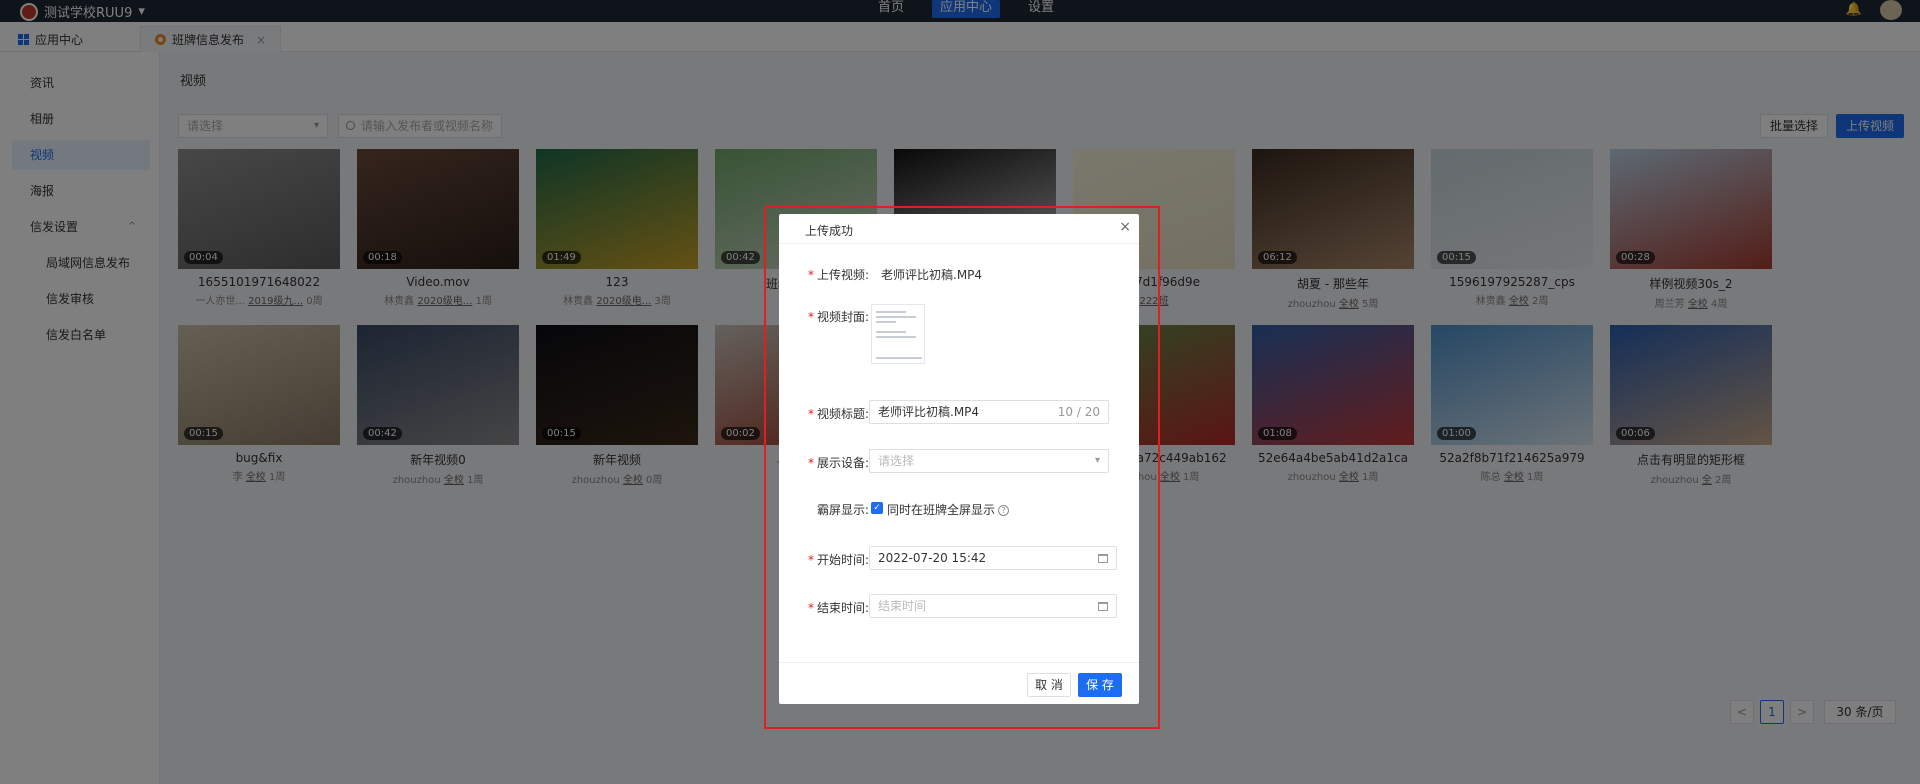 Image resolution: width=1920 pixels, height=784 pixels. What do you see at coordinates (838, 463) in the screenshot?
I see `device-label: * 展示设备:` at bounding box center [838, 463].